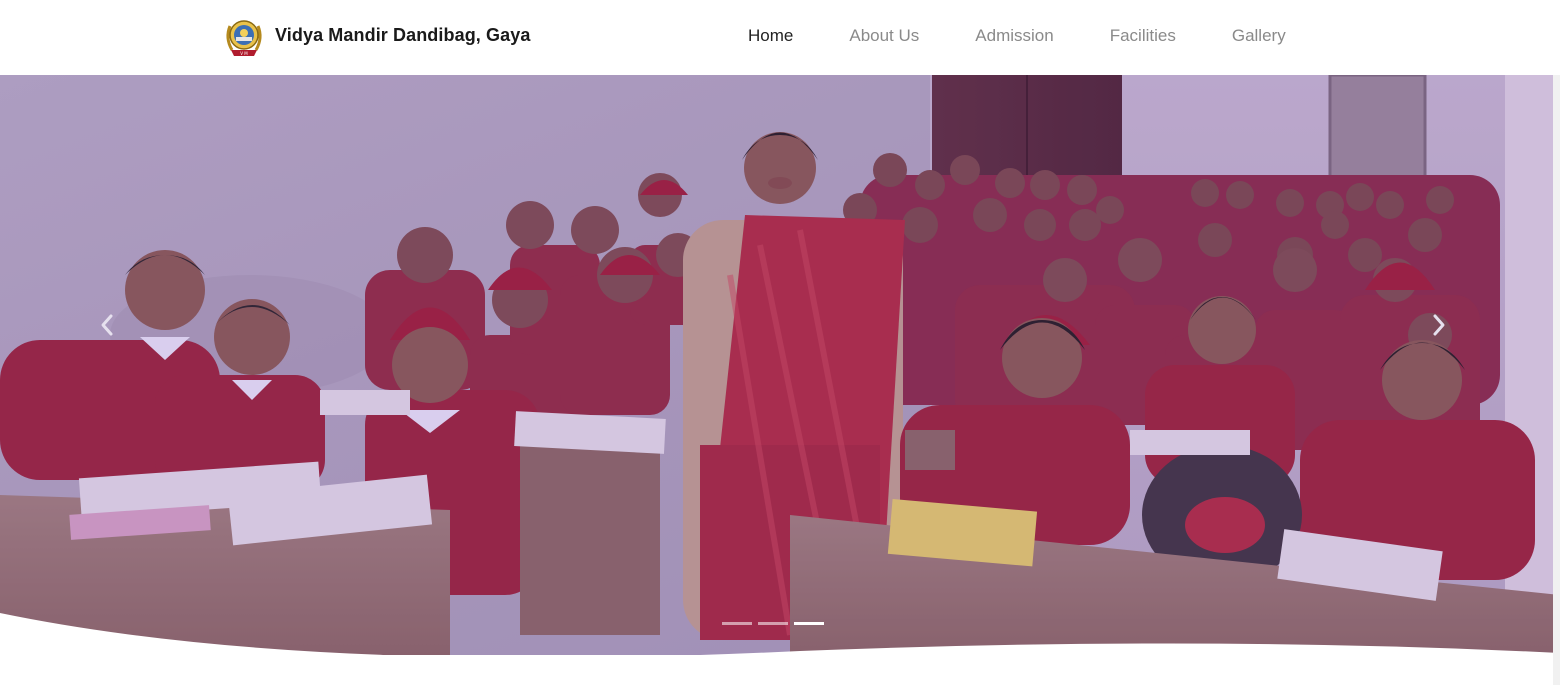 Image resolution: width=1560 pixels, height=685 pixels. I want to click on chevron-left-icon, so click(107, 325).